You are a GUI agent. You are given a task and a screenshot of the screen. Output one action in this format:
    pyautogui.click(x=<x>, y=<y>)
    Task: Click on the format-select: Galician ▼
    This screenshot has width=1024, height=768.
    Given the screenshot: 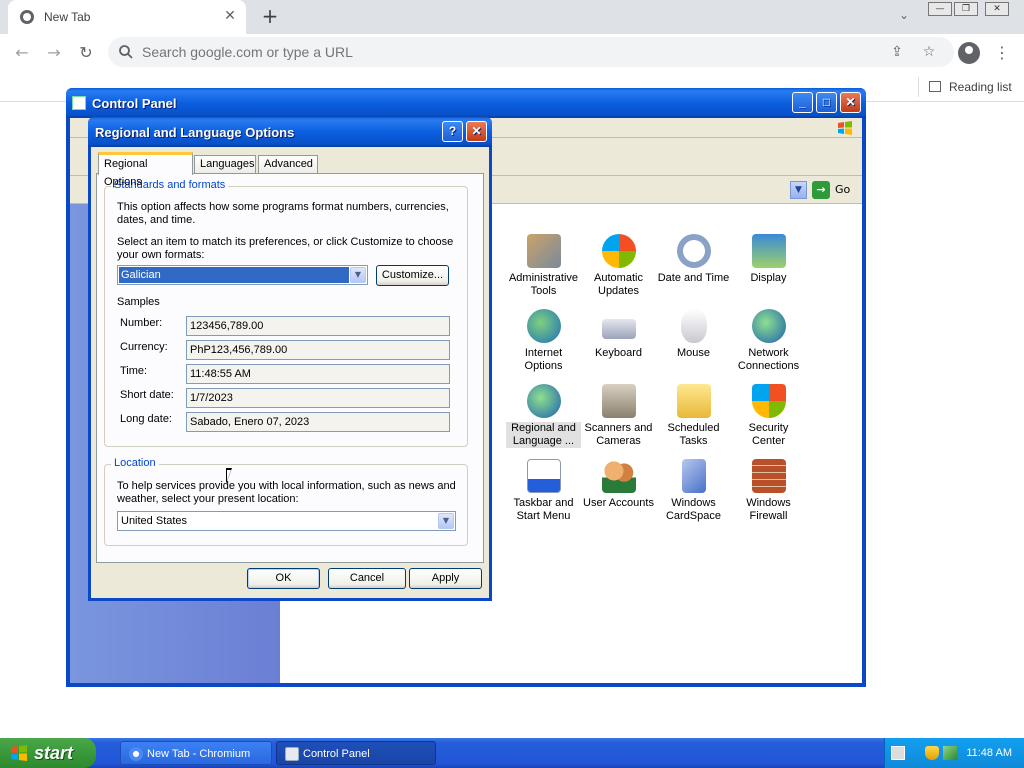 What is the action you would take?
    pyautogui.click(x=242, y=275)
    